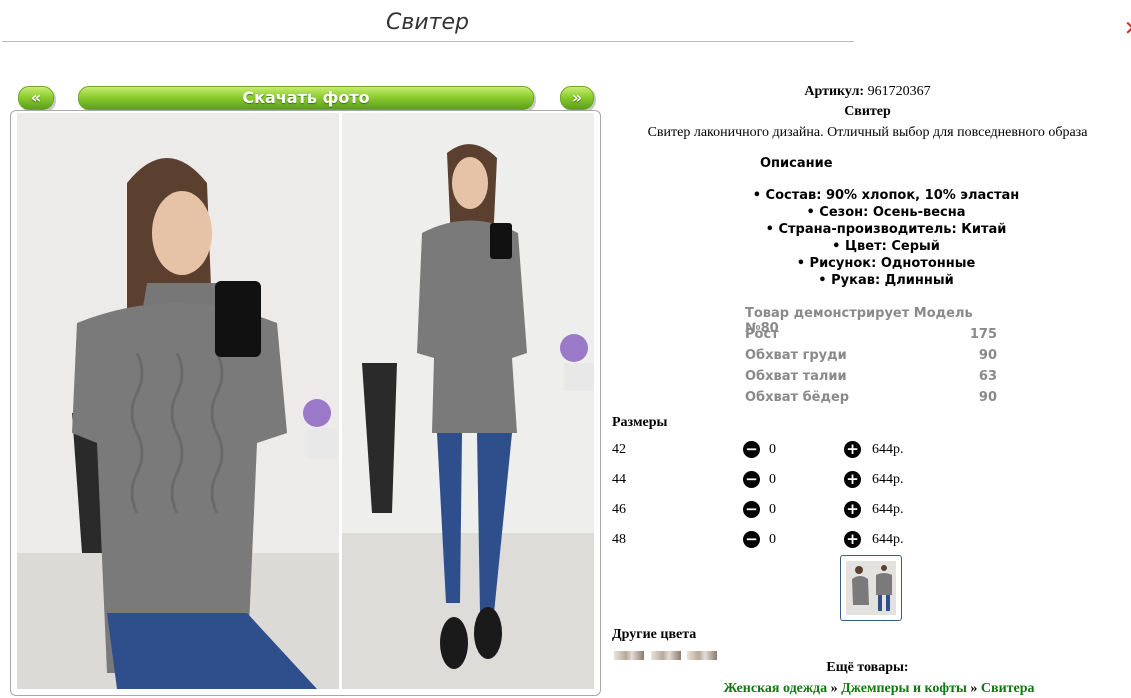  What do you see at coordinates (871, 337) in the screenshot?
I see `model-row: Рост 175` at bounding box center [871, 337].